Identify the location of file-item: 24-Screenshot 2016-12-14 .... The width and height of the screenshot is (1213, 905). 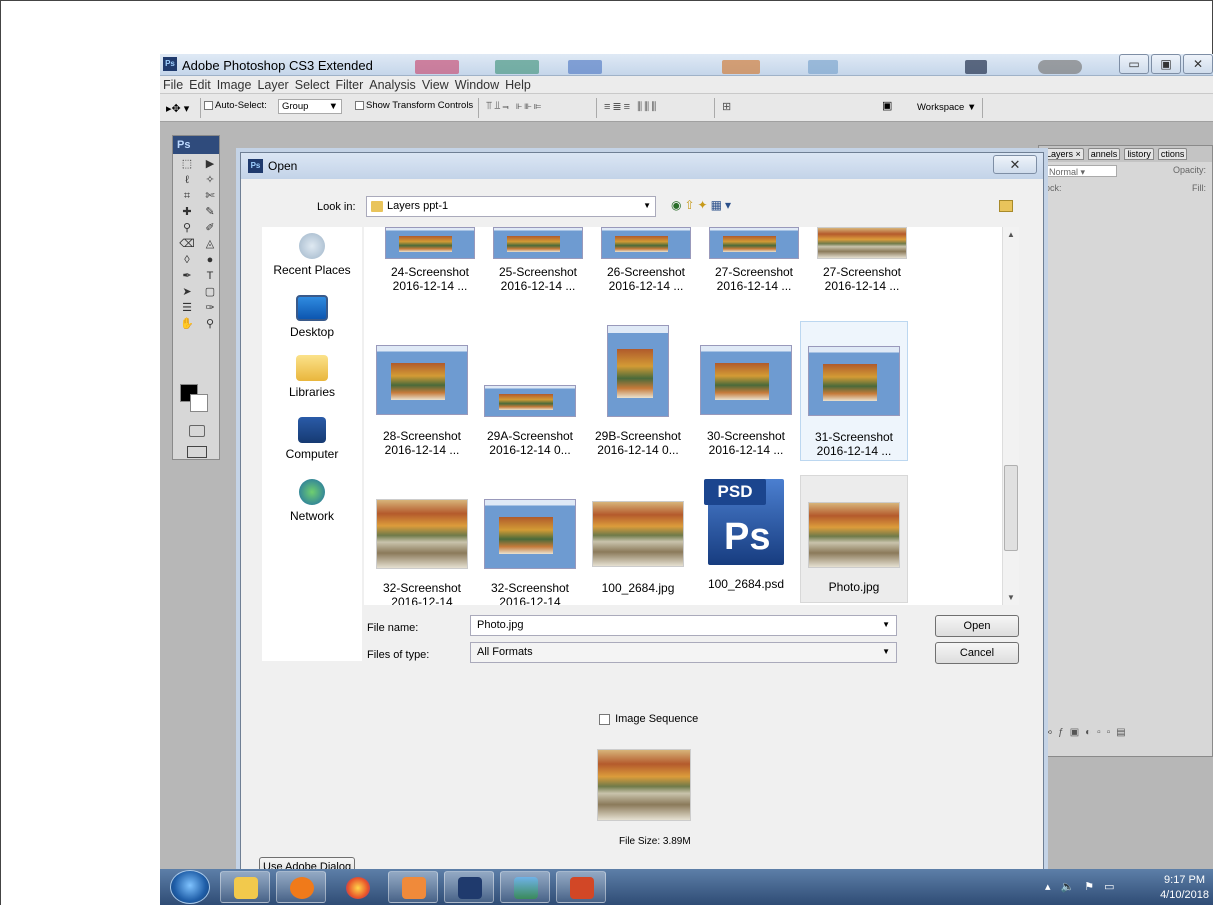
(430, 260).